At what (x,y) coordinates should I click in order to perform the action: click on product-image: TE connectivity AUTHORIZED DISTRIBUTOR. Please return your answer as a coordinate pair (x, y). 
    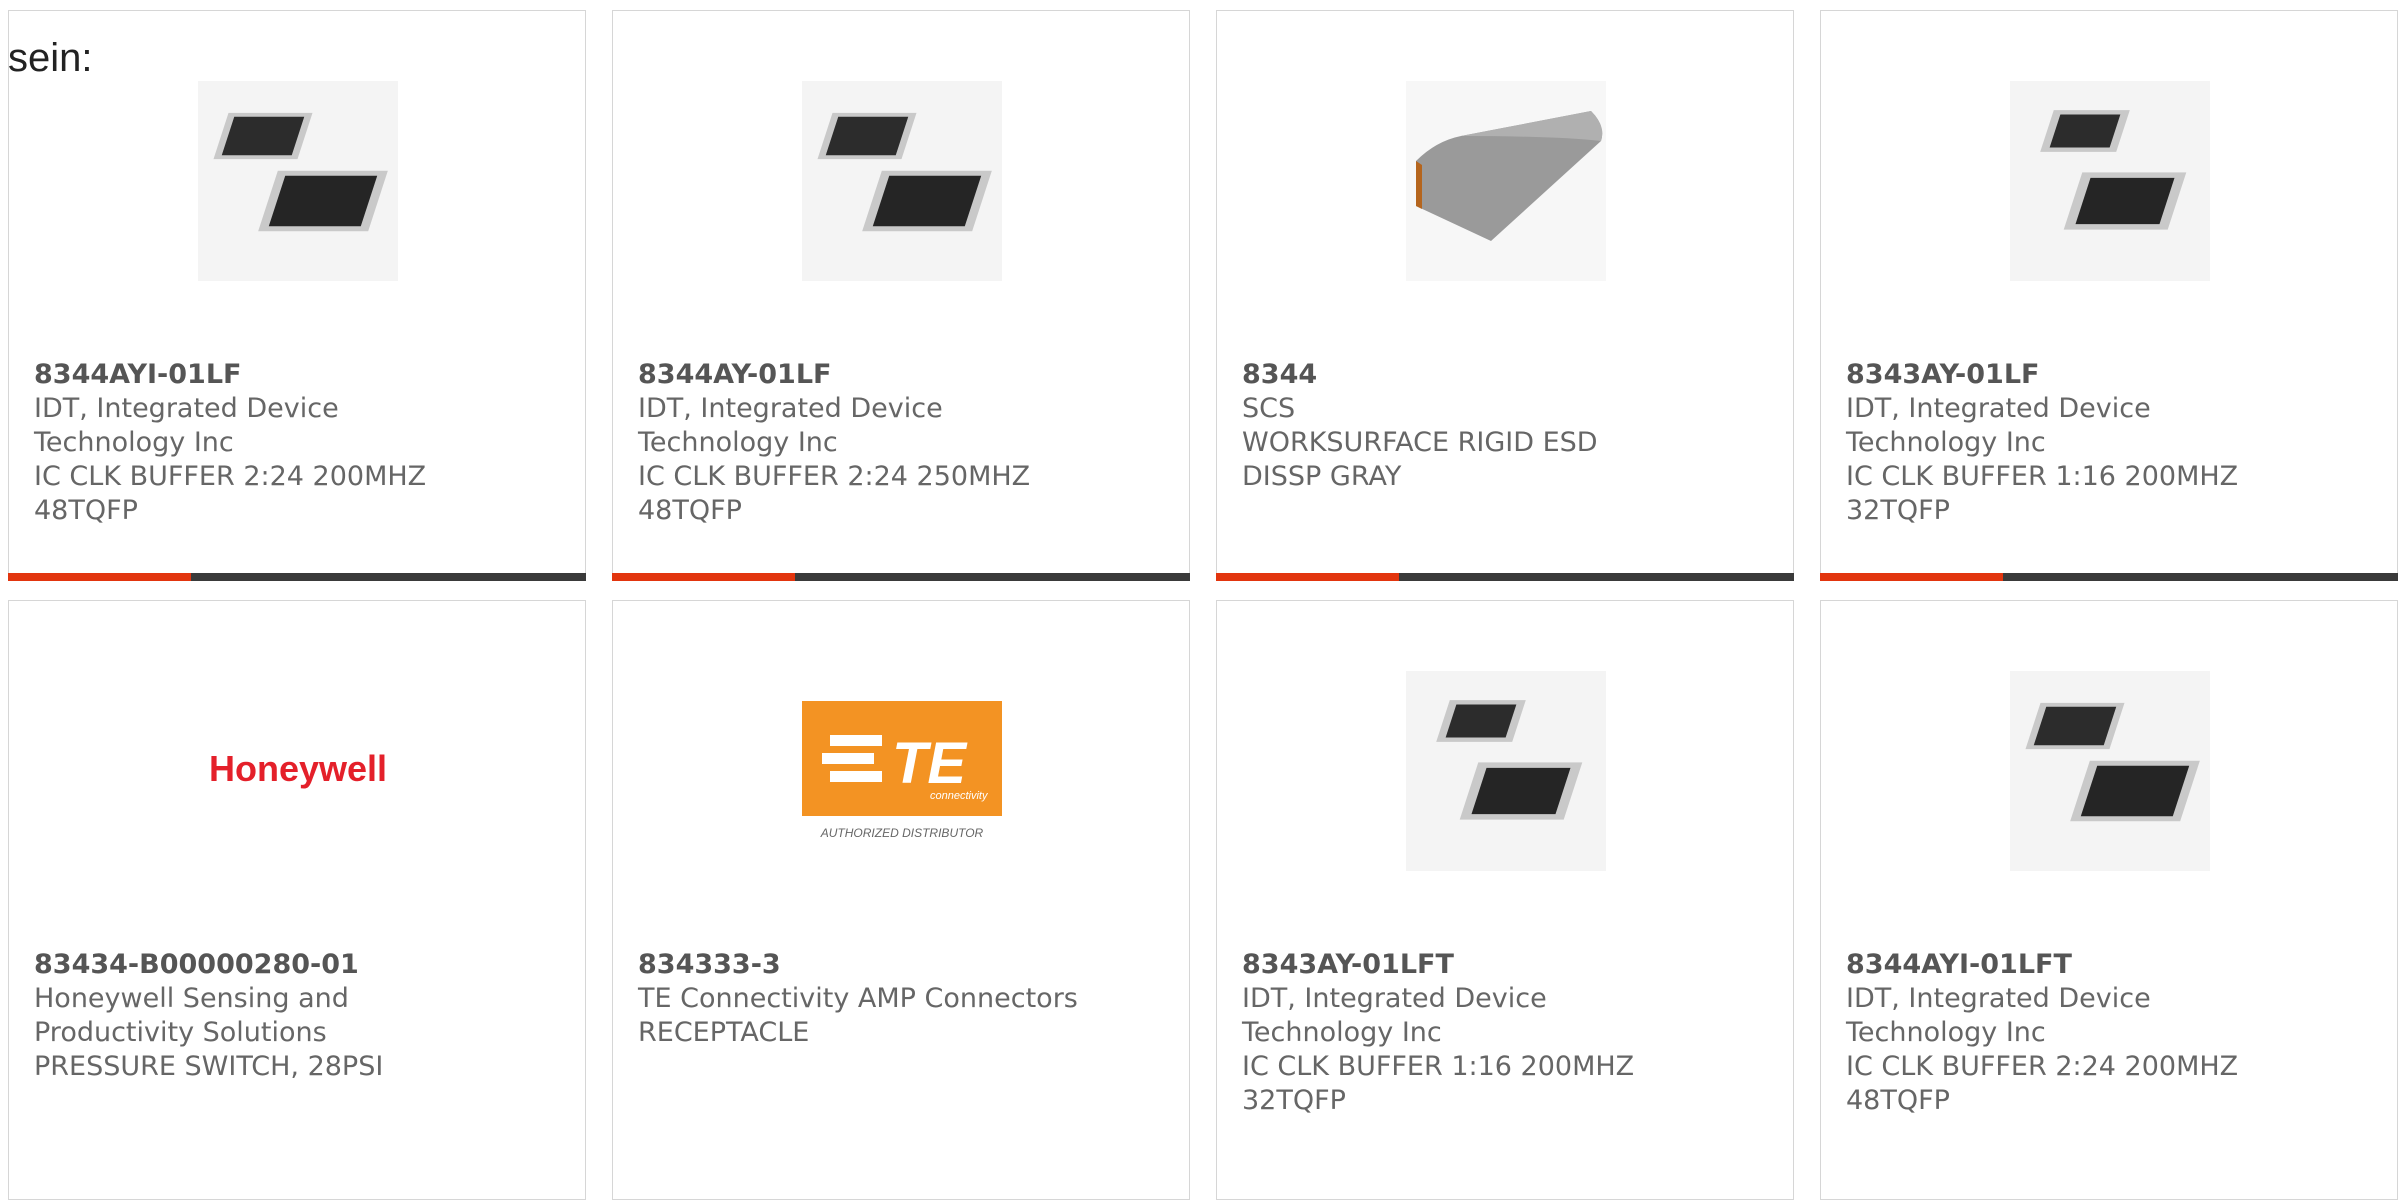
    Looking at the image, I should click on (902, 771).